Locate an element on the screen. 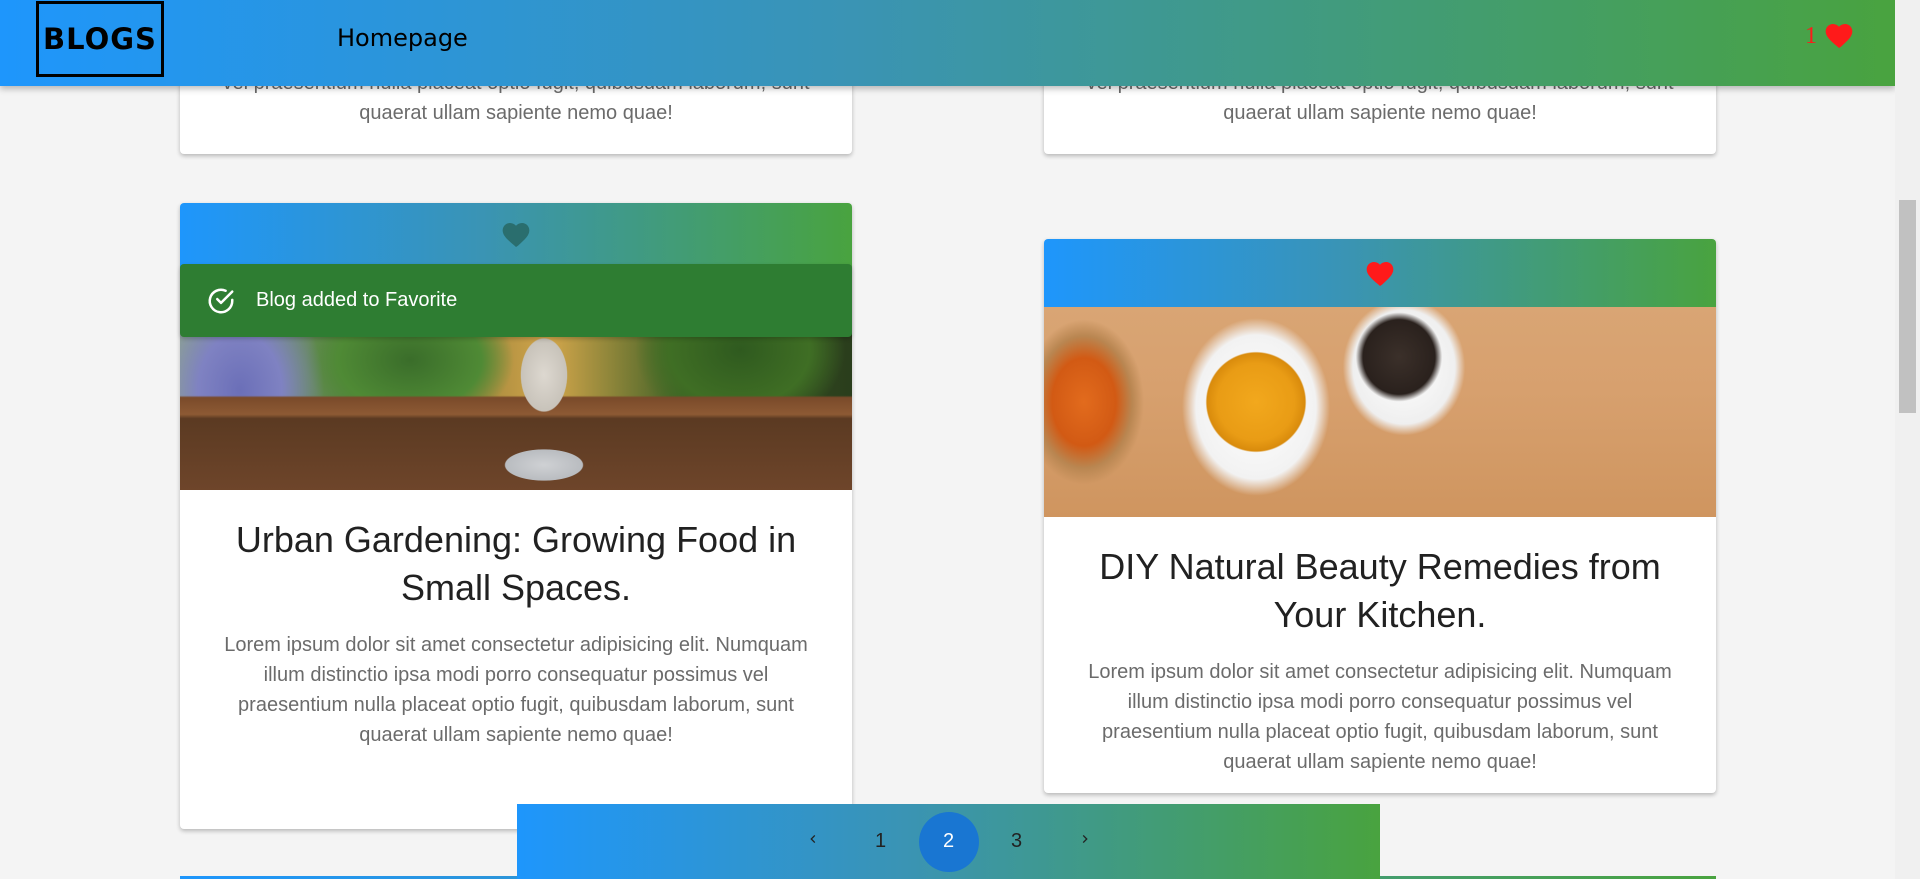 The width and height of the screenshot is (1920, 879). page-button-1: 1 is located at coordinates (881, 842).